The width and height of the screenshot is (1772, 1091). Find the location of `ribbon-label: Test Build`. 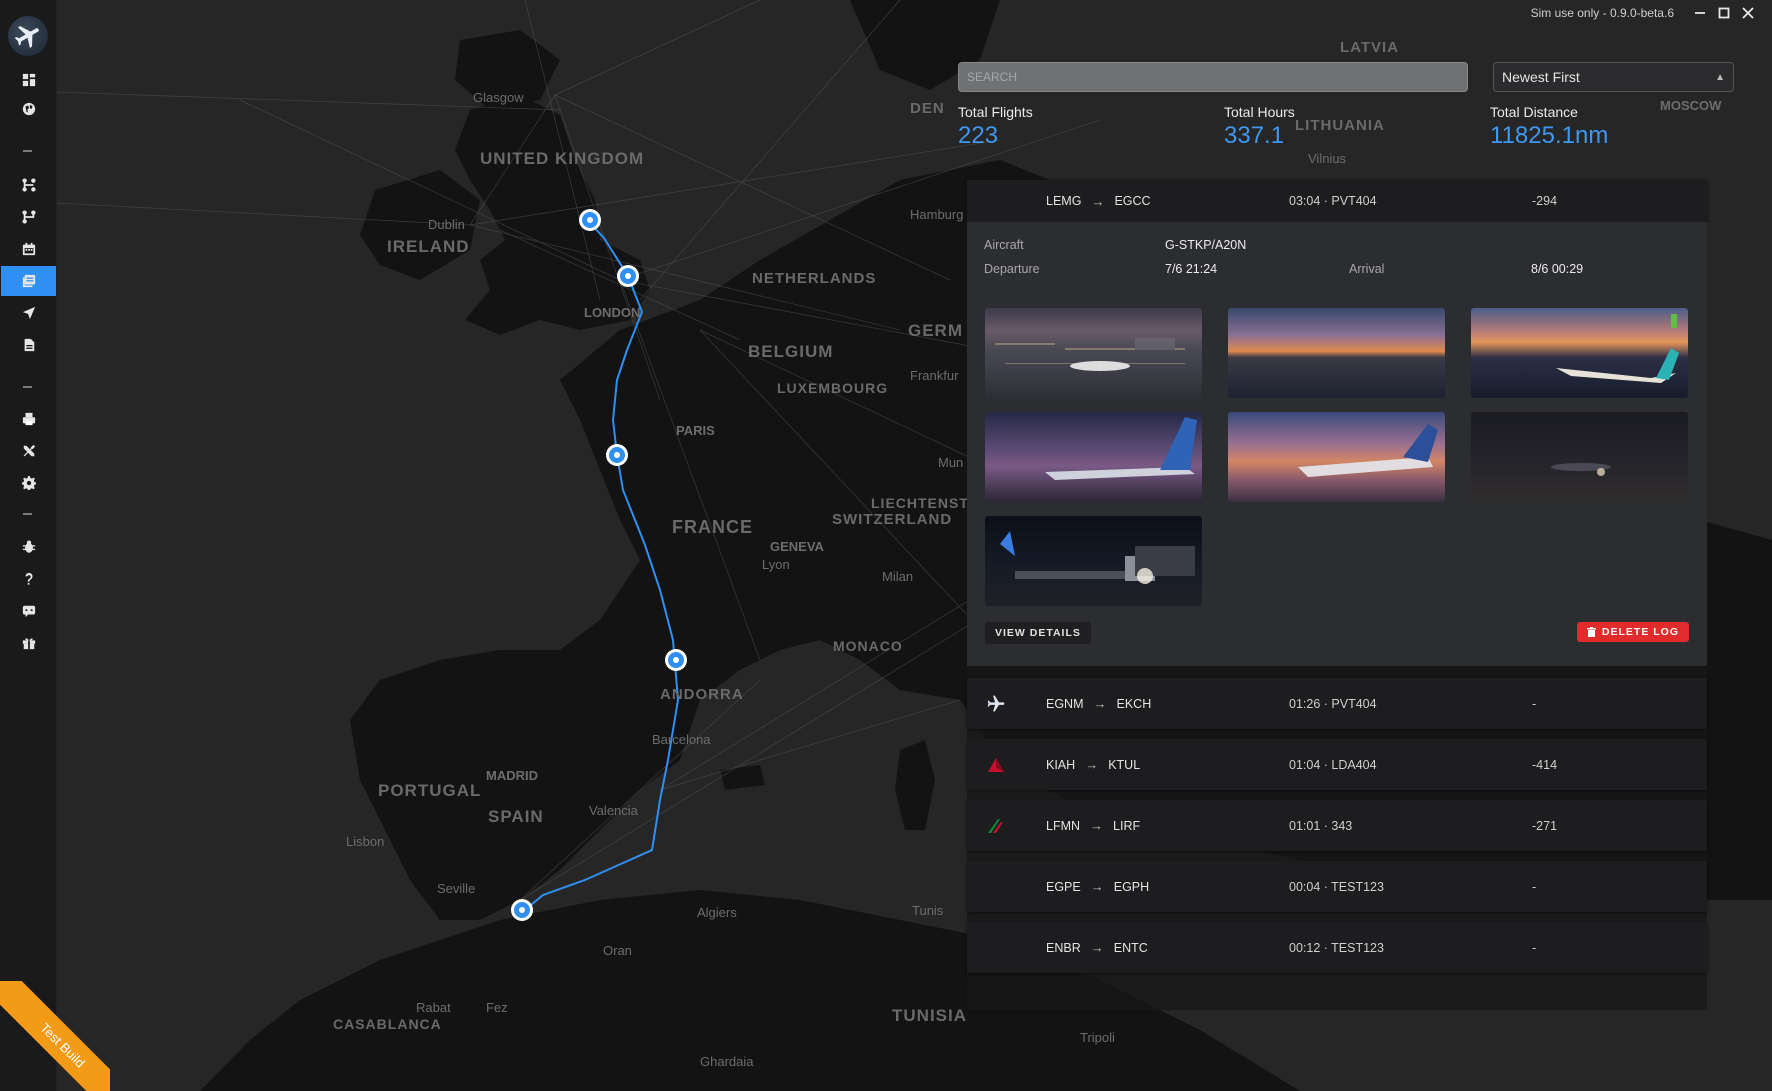

ribbon-label: Test Build is located at coordinates (55, 1036).